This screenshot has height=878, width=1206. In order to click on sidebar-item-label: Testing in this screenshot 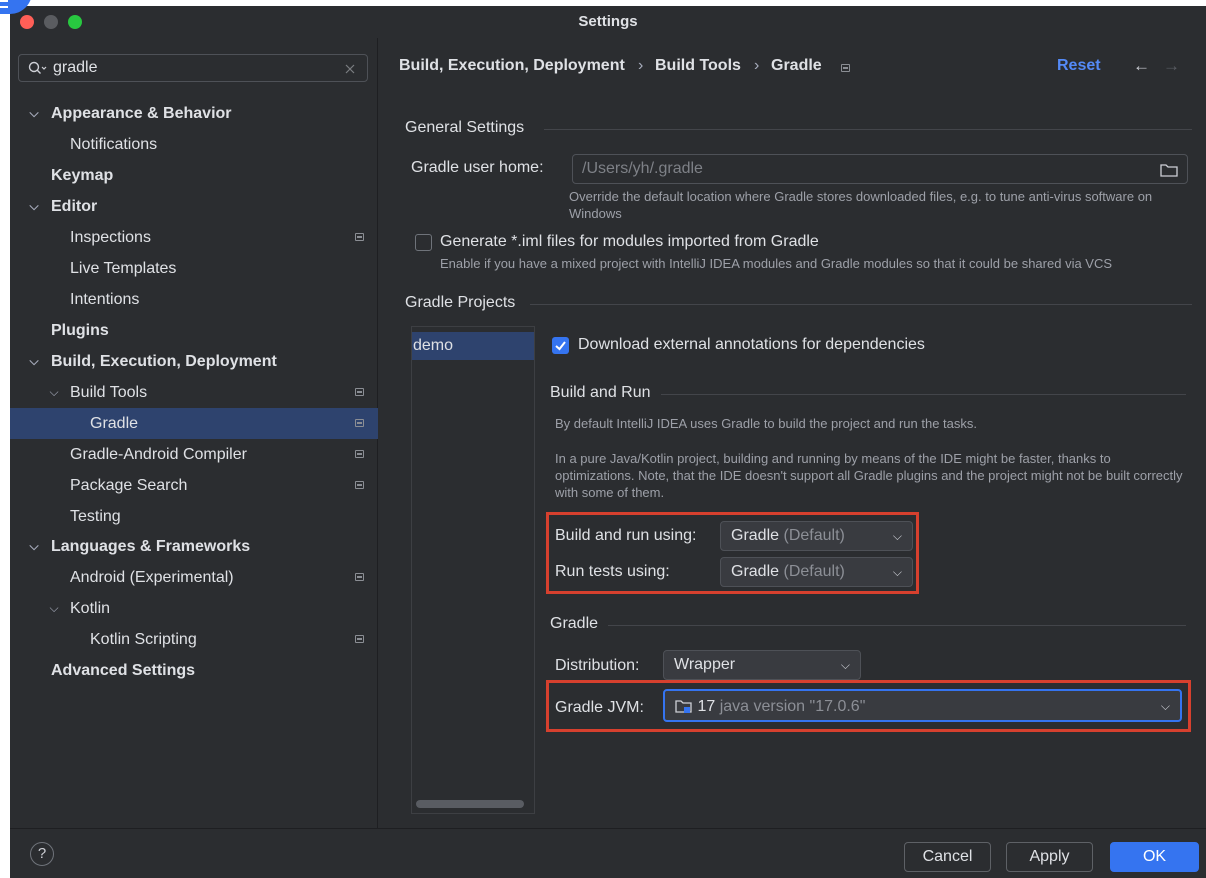, I will do `click(95, 516)`.